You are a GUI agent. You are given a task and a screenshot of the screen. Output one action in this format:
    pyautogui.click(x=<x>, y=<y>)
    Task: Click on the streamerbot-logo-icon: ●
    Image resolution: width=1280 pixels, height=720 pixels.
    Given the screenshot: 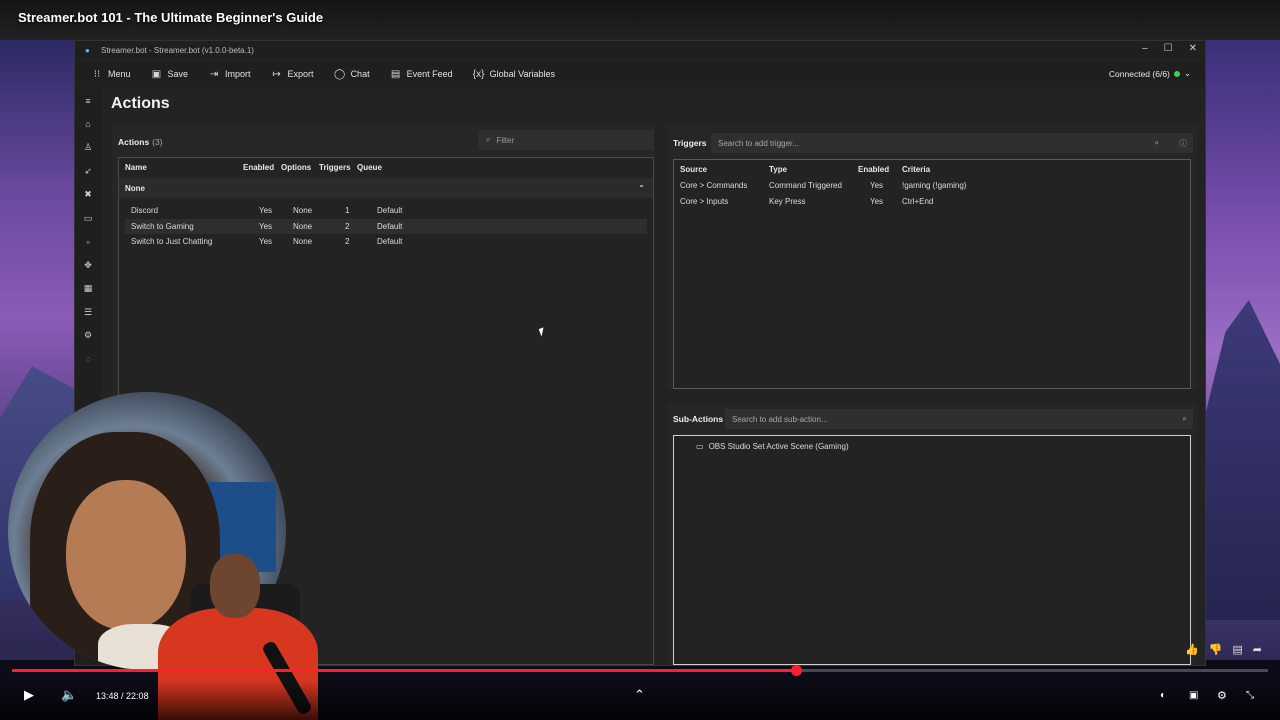 What is the action you would take?
    pyautogui.click(x=87, y=50)
    